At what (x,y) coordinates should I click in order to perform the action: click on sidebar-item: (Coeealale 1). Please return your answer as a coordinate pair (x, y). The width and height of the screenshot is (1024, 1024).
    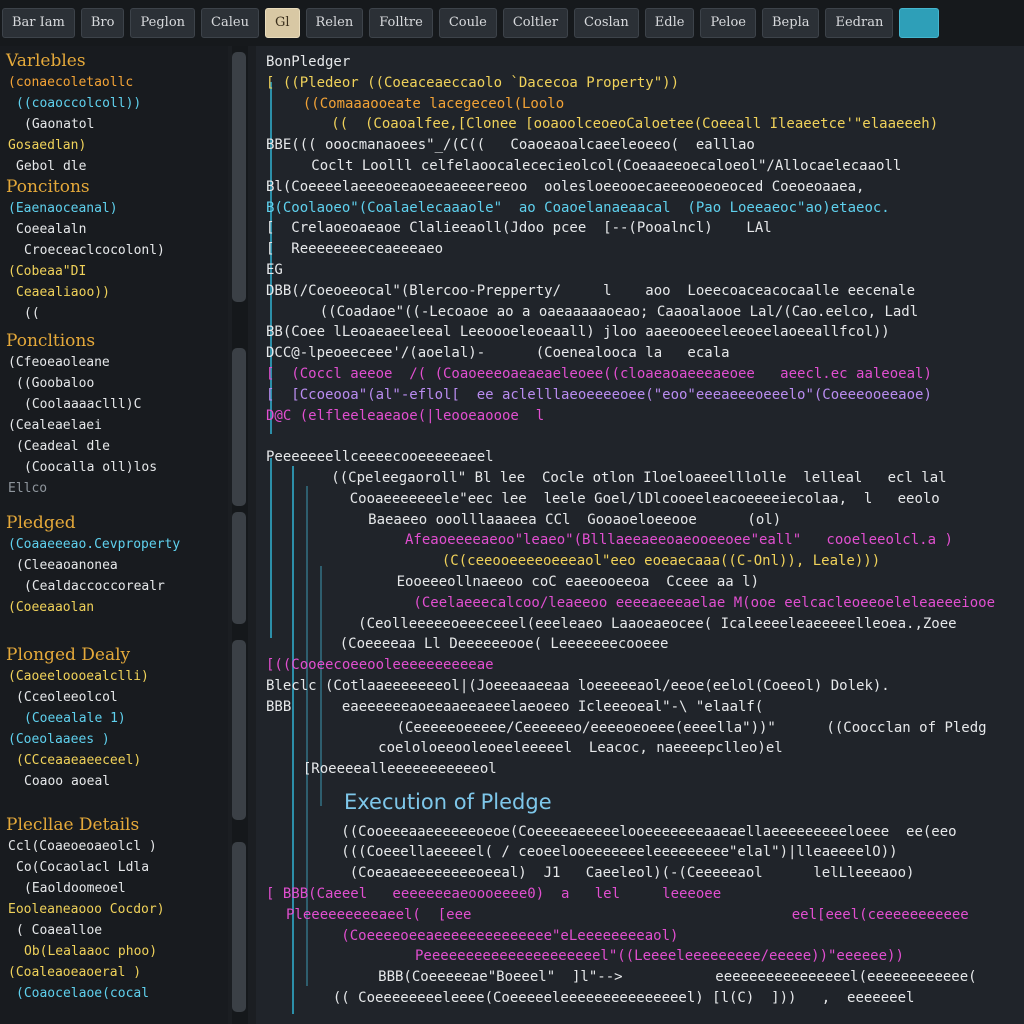
    Looking at the image, I should click on (77, 718).